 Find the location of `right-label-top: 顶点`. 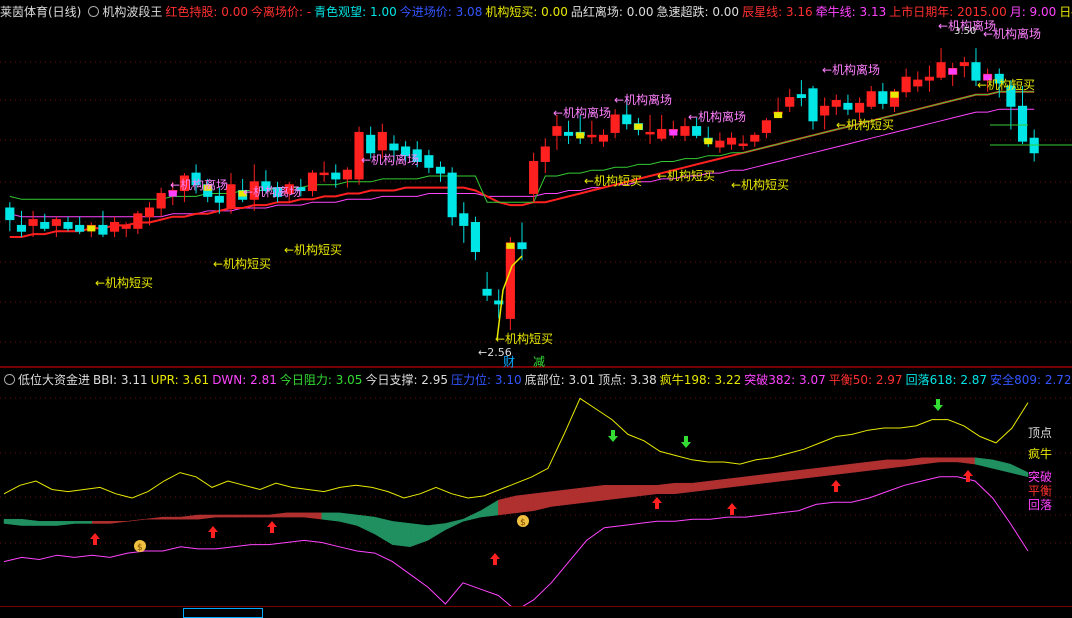

right-label-top: 顶点 is located at coordinates (1040, 433).